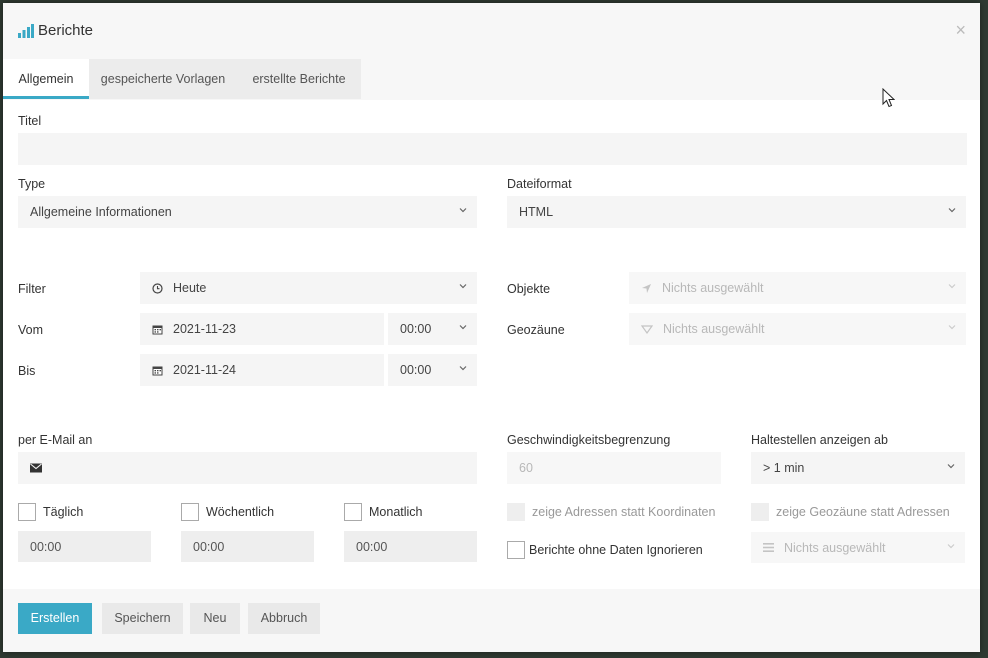 This screenshot has width=988, height=658. I want to click on show-addresses-label: zeige Adressen statt Koordinaten, so click(624, 512).